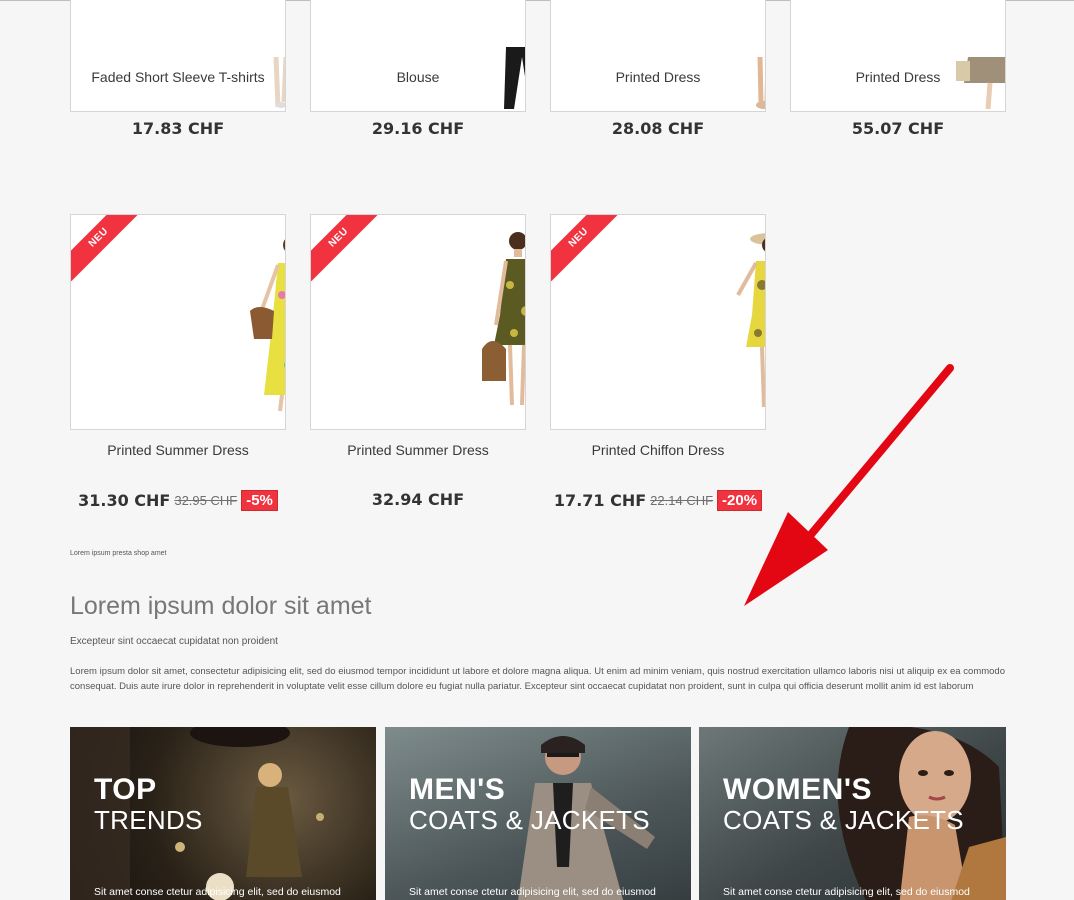  Describe the element at coordinates (221, 606) in the screenshot. I see `section-title: Lorem ipsum dolor sit amet` at that location.